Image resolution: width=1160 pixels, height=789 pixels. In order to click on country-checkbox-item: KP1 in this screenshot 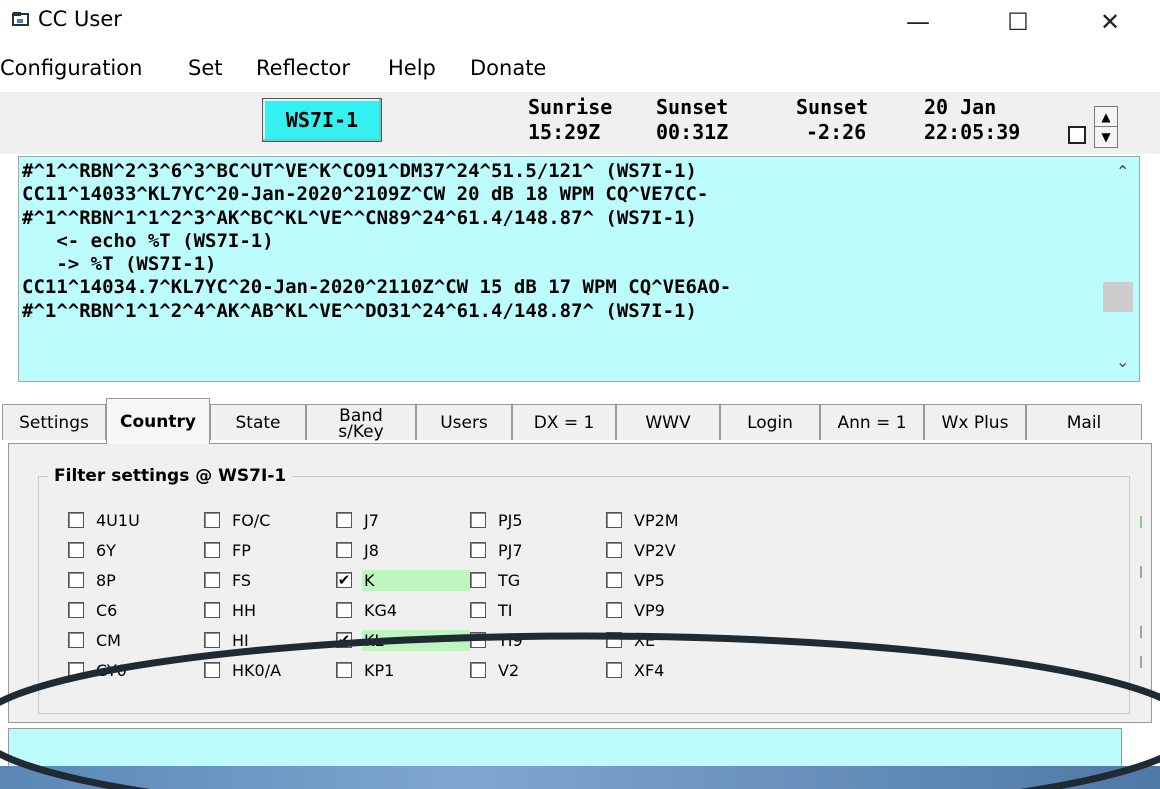, I will do `click(368, 670)`.